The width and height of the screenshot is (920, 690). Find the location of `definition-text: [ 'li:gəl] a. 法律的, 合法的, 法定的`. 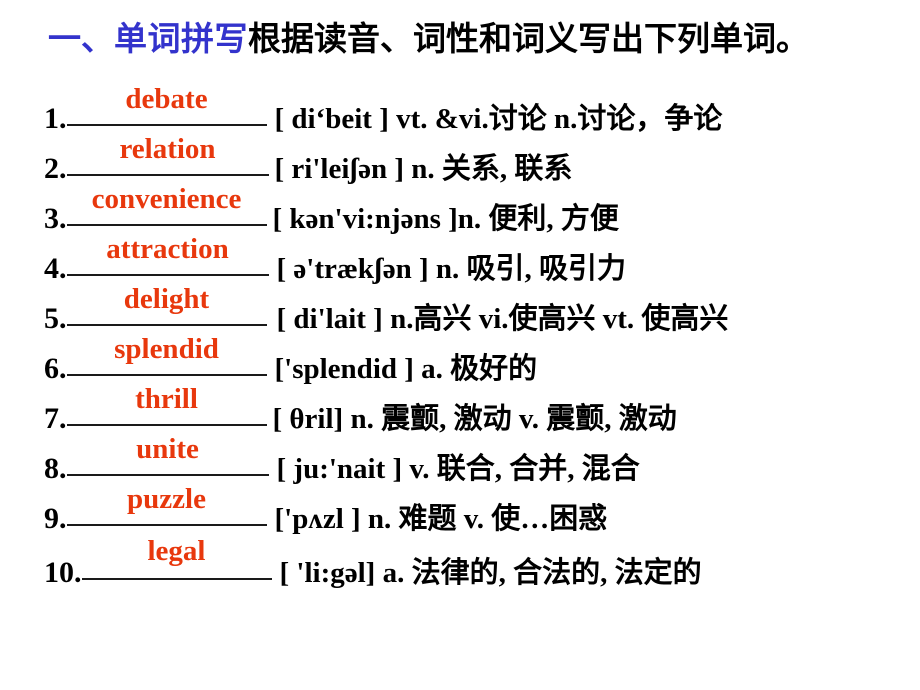

definition-text: [ 'li:gəl] a. 法律的, 合法的, 法定的 is located at coordinates (490, 573).